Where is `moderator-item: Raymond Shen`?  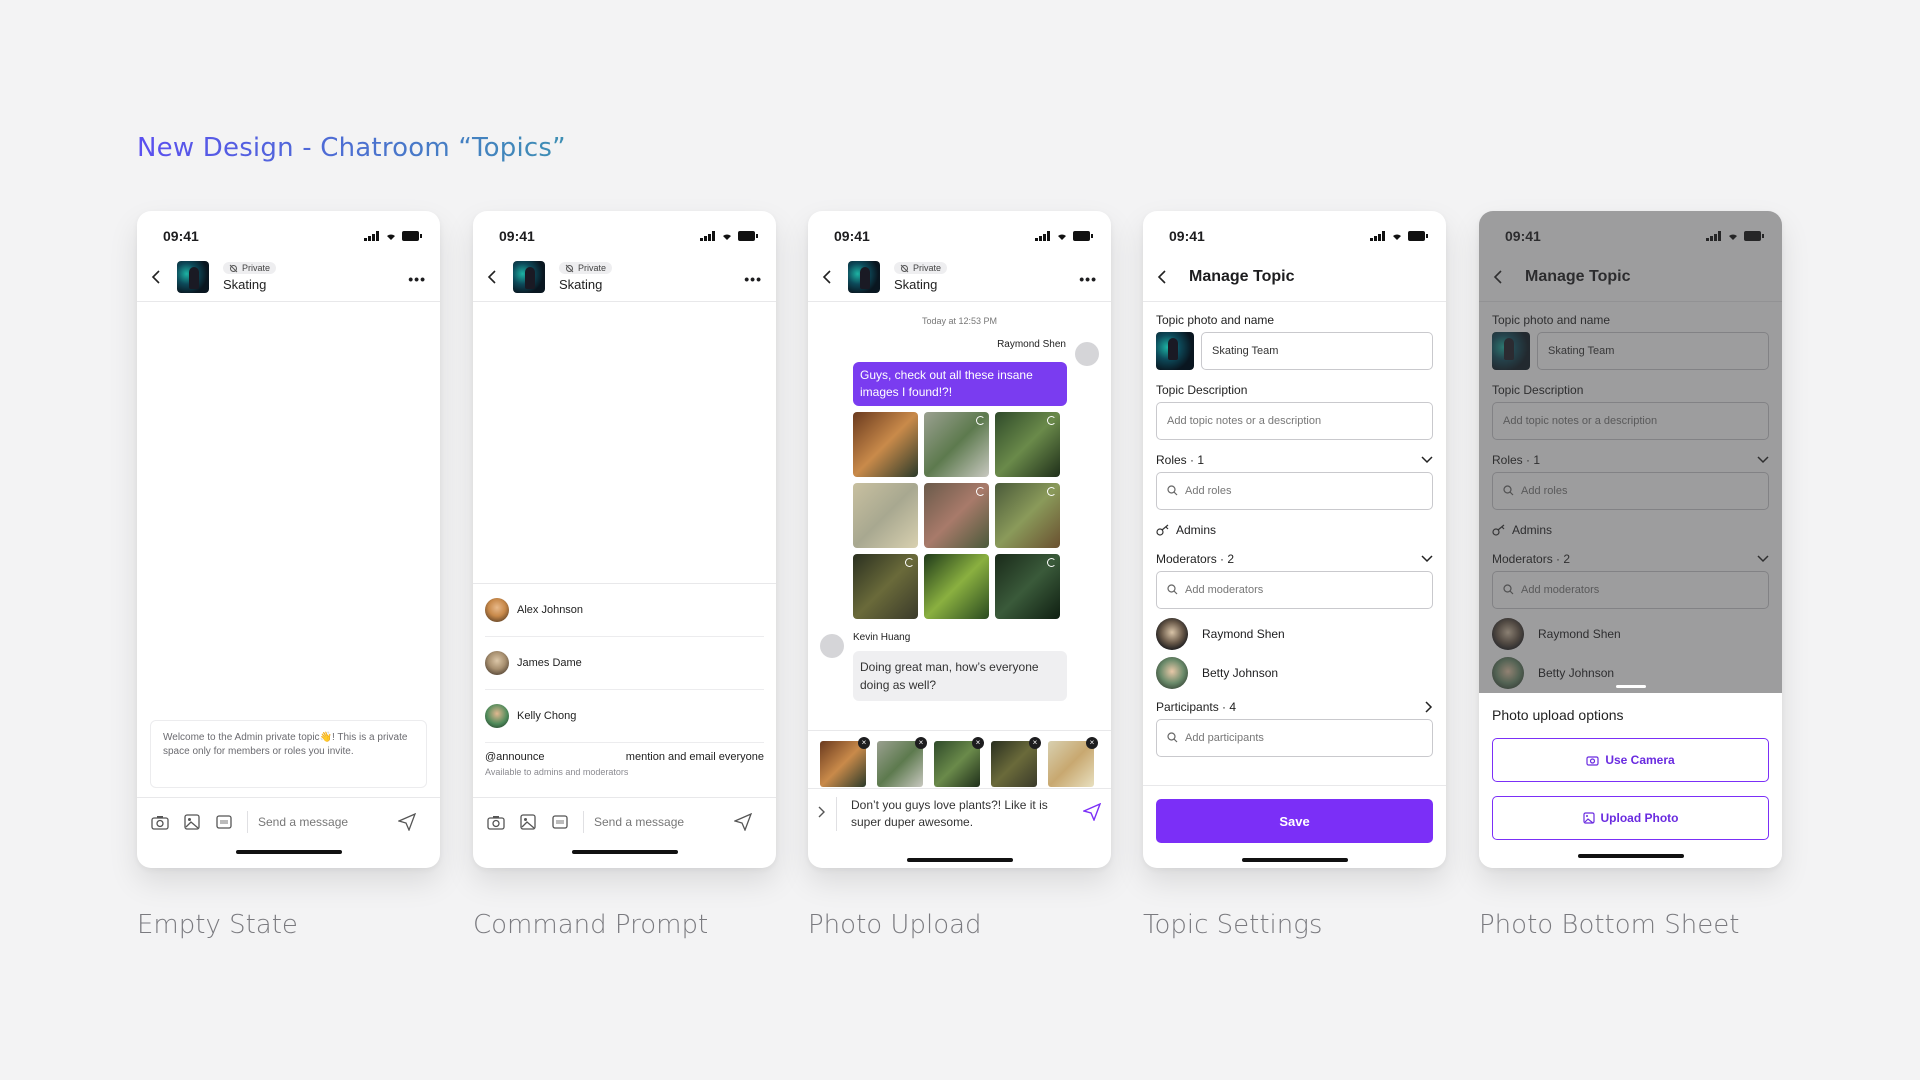
moderator-item: Raymond Shen is located at coordinates (1294, 634).